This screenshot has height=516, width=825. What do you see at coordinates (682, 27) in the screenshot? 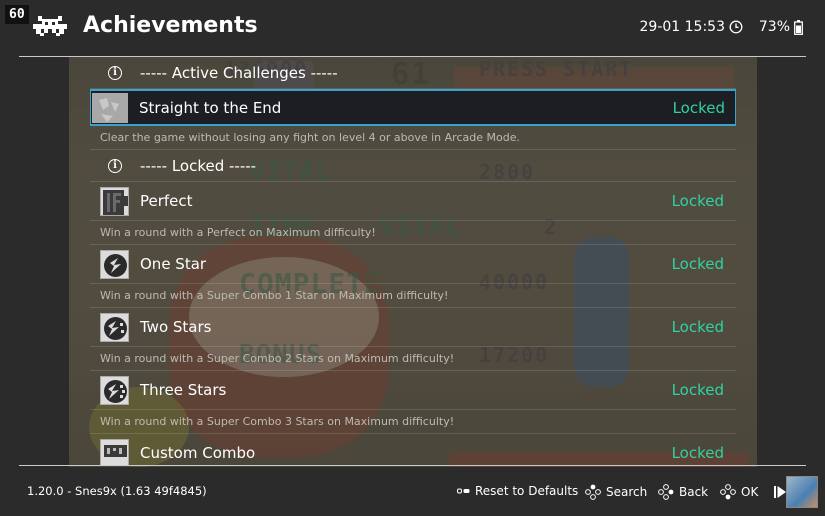
I see `datetime-text: 29-01 15:53` at bounding box center [682, 27].